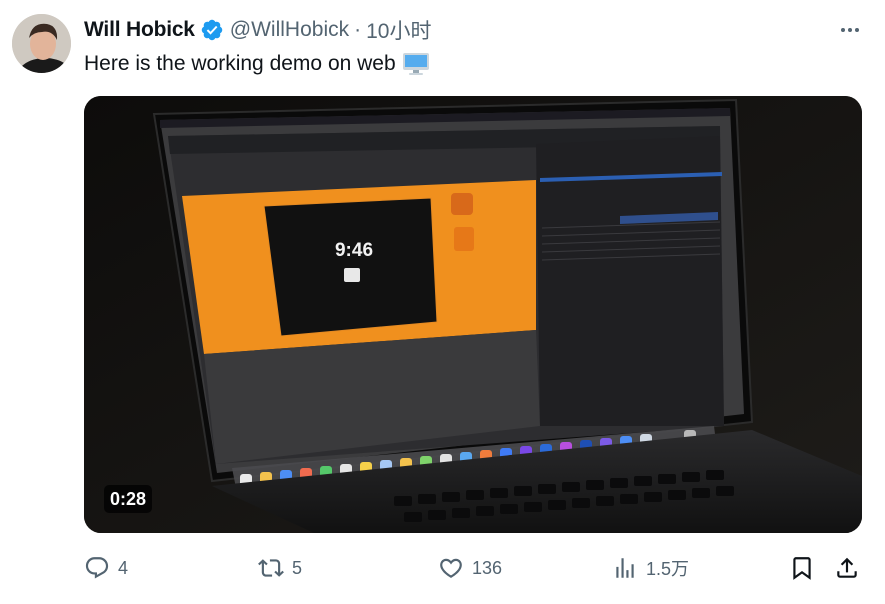 This screenshot has width=885, height=604. I want to click on share-icon, so click(847, 567).